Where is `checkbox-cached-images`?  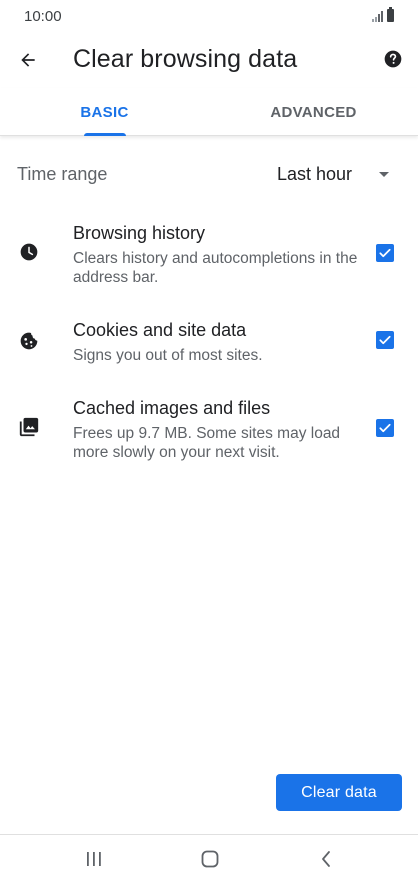
checkbox-cached-images is located at coordinates (385, 428).